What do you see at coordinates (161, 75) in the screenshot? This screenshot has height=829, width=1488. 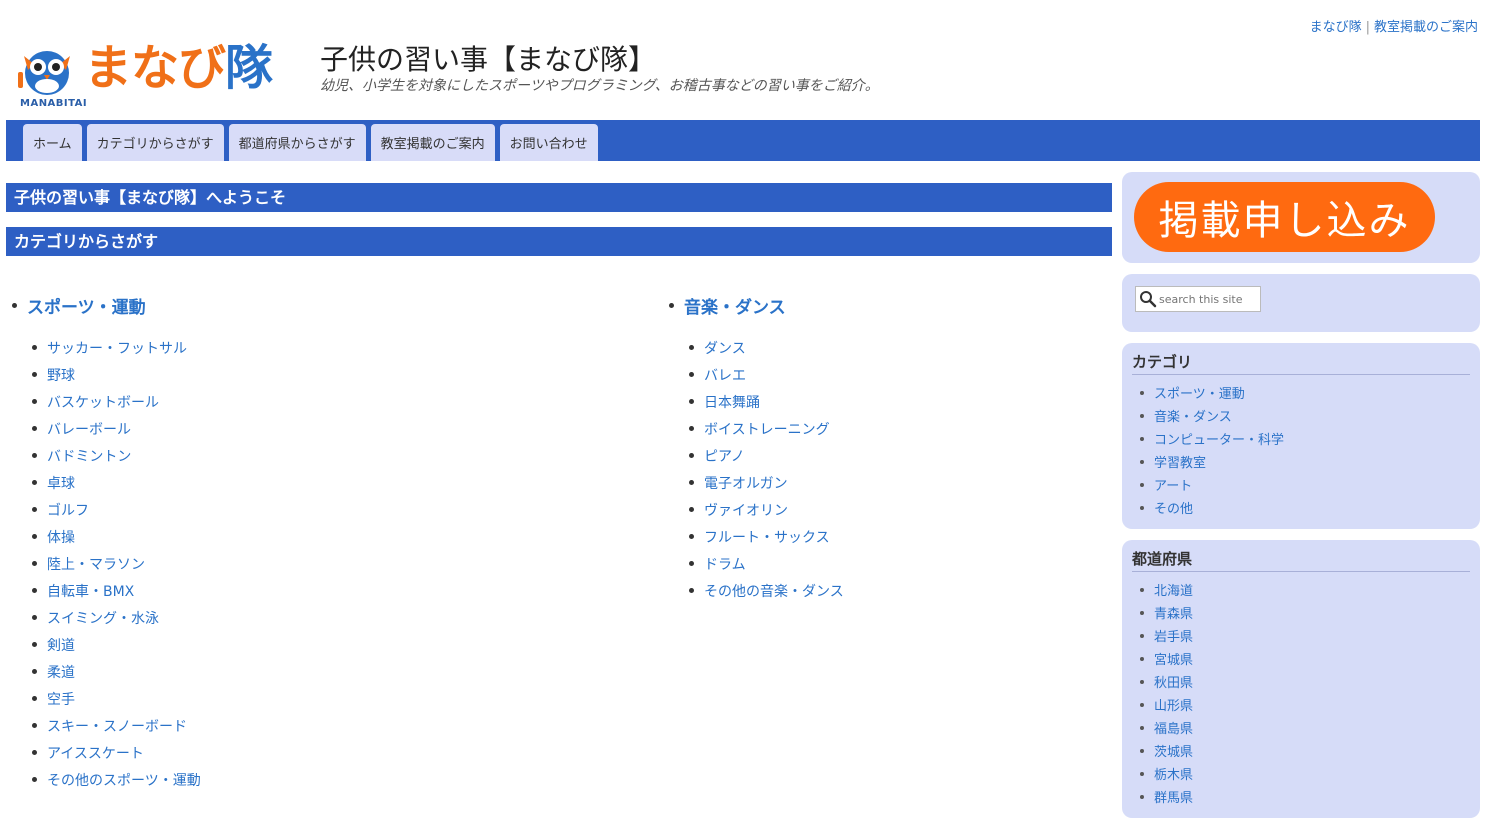 I see `site-logo: まなび隊 MANABITAI` at bounding box center [161, 75].